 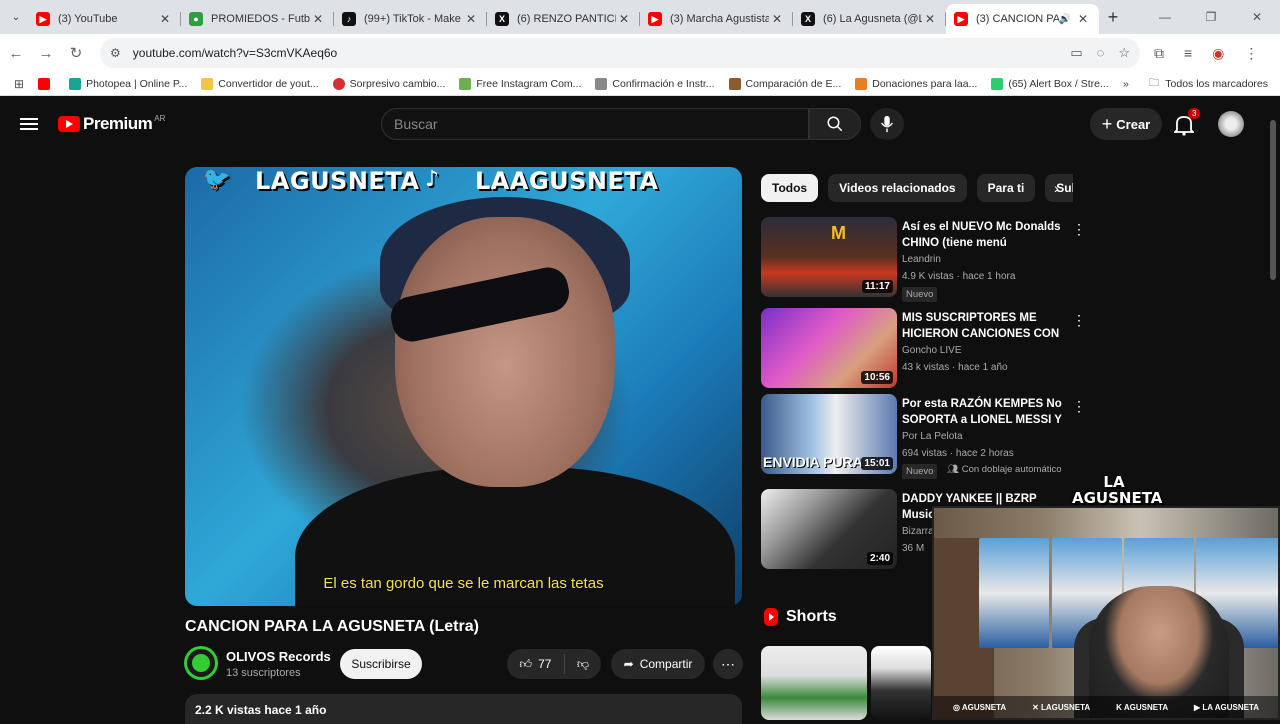 What do you see at coordinates (583, 664) in the screenshot?
I see `dislike-button: 👎︎` at bounding box center [583, 664].